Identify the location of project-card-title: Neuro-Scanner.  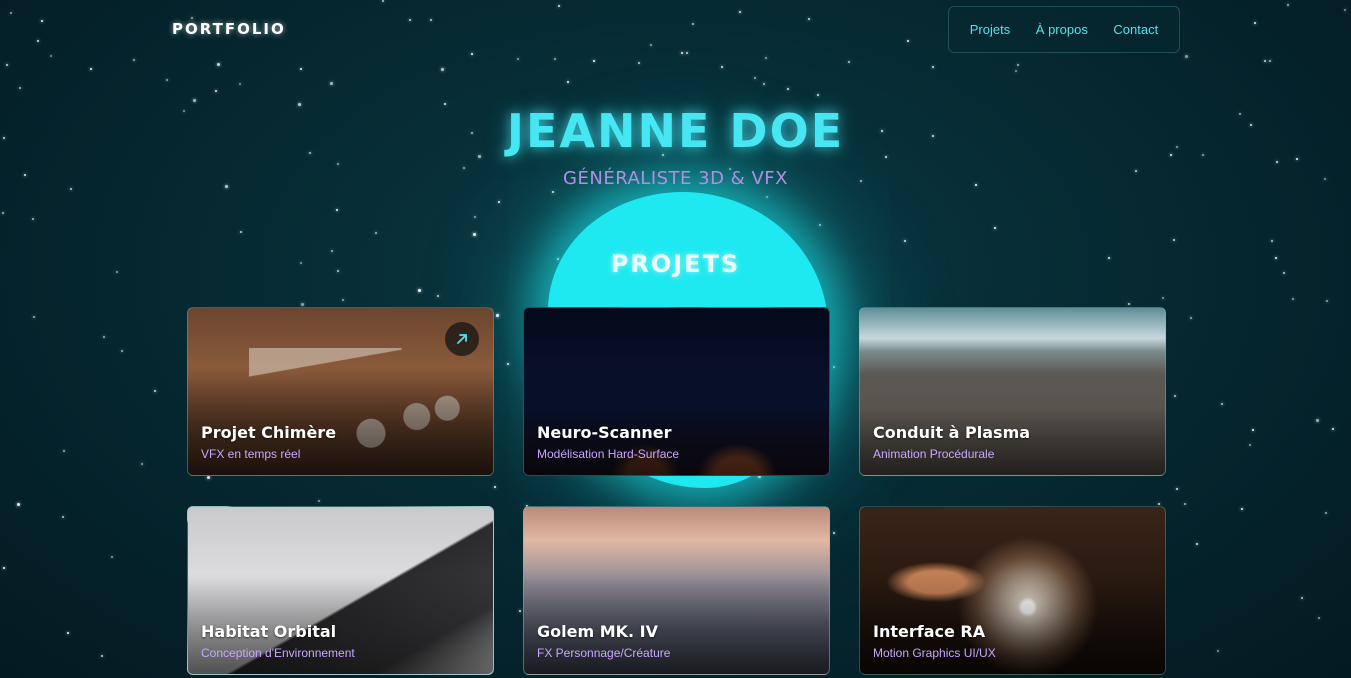
(604, 432).